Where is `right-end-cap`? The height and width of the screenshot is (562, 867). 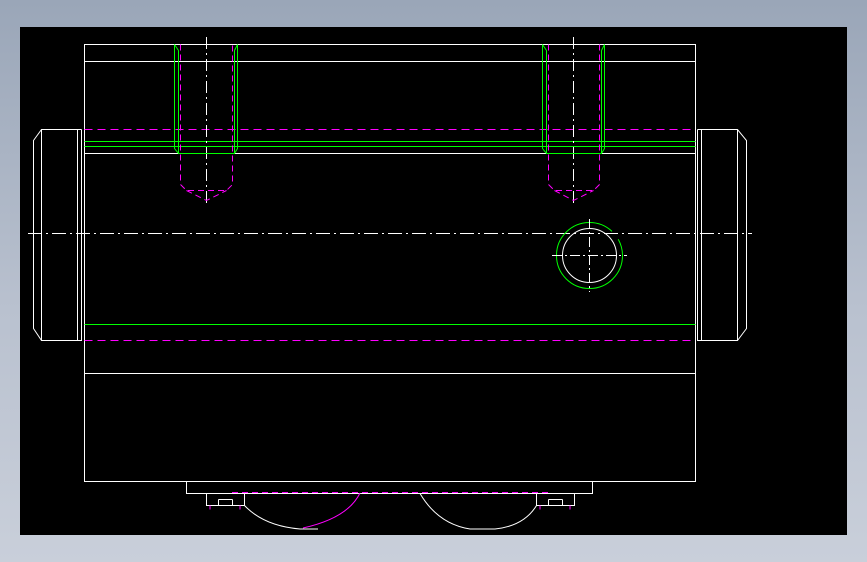
right-end-cap is located at coordinates (722, 235).